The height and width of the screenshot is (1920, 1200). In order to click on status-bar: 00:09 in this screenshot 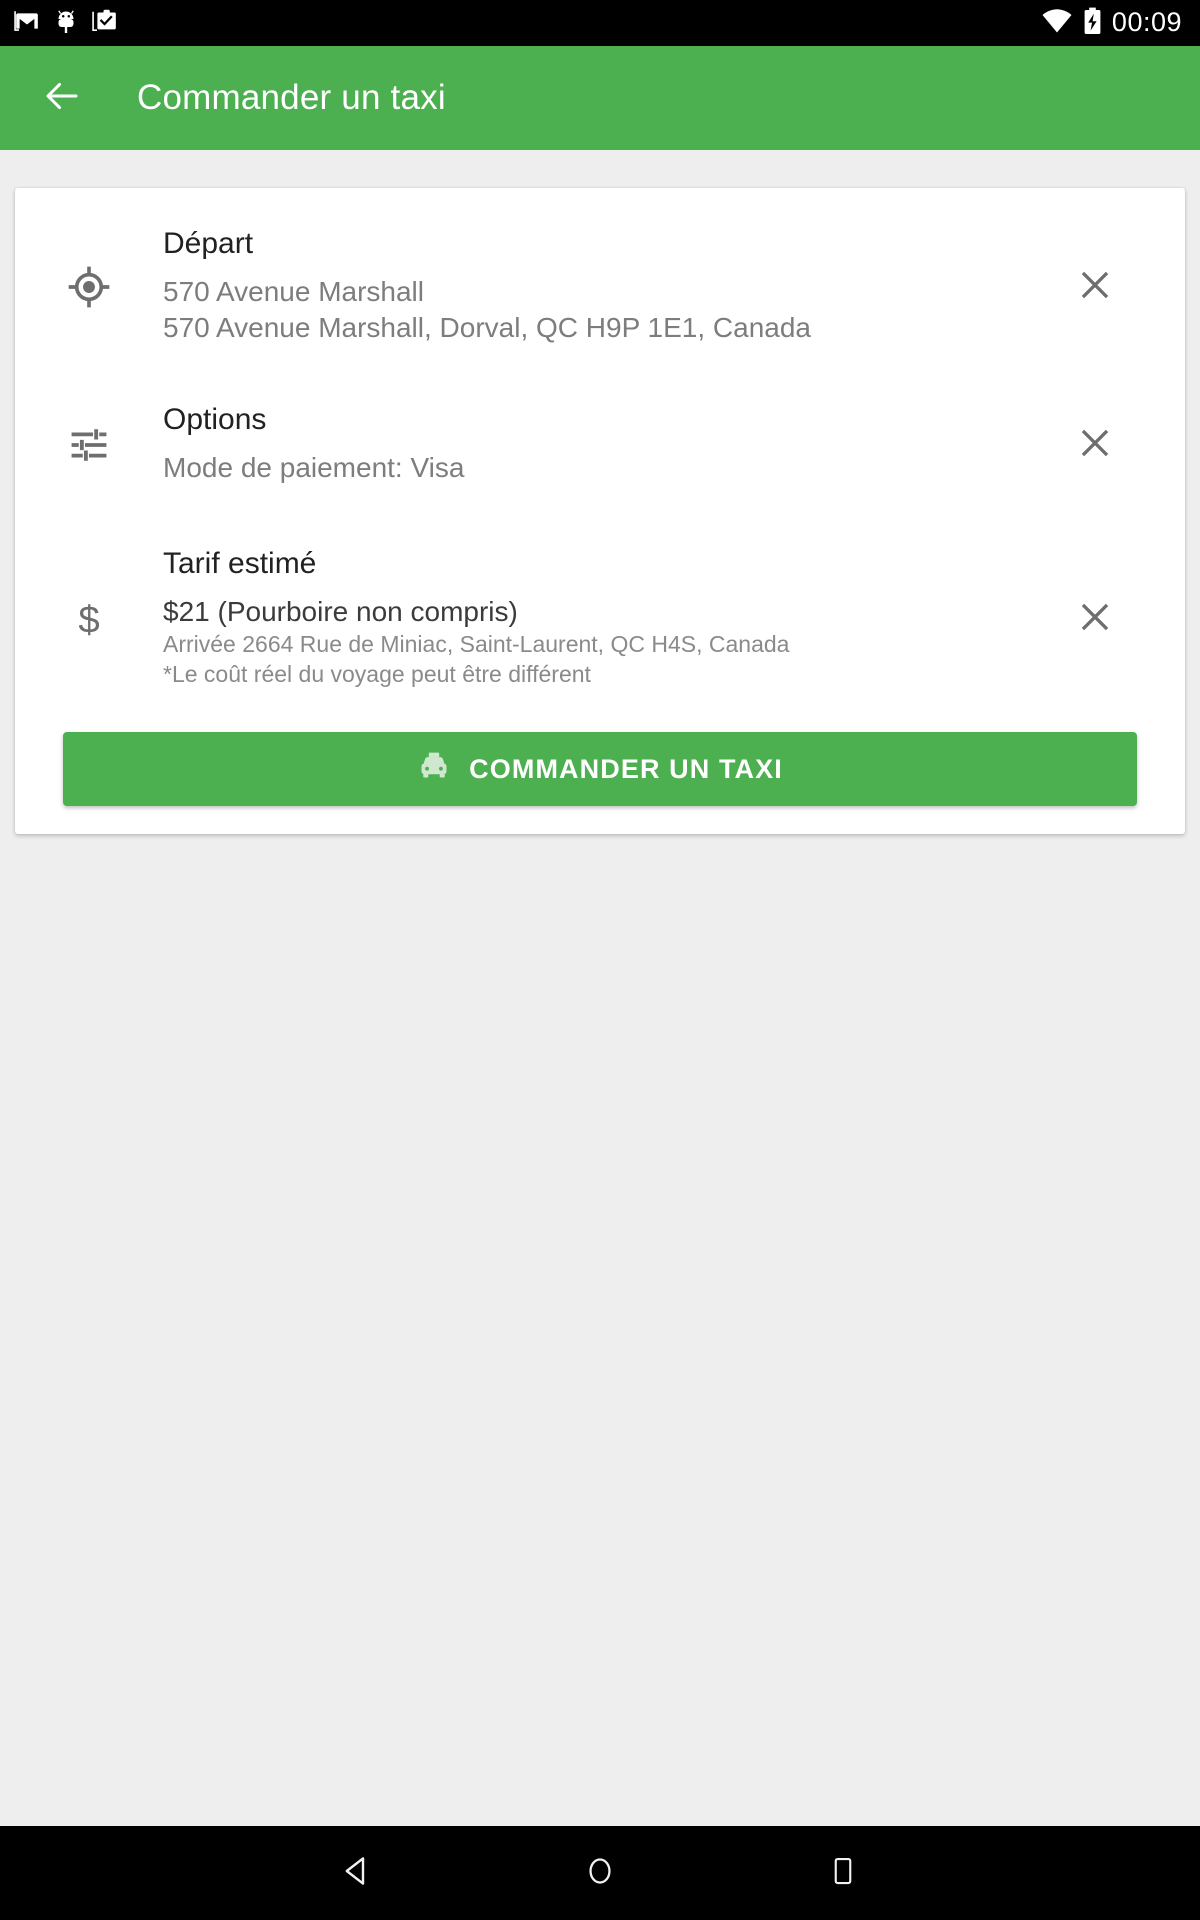, I will do `click(600, 23)`.